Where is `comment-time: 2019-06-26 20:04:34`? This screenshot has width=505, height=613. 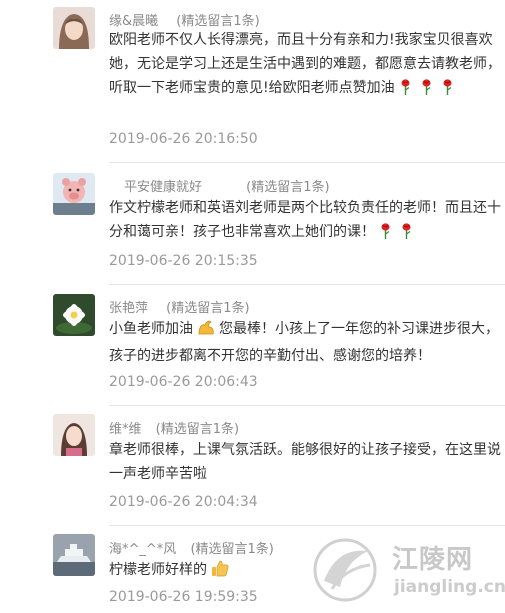 comment-time: 2019-06-26 20:04:34 is located at coordinates (183, 502).